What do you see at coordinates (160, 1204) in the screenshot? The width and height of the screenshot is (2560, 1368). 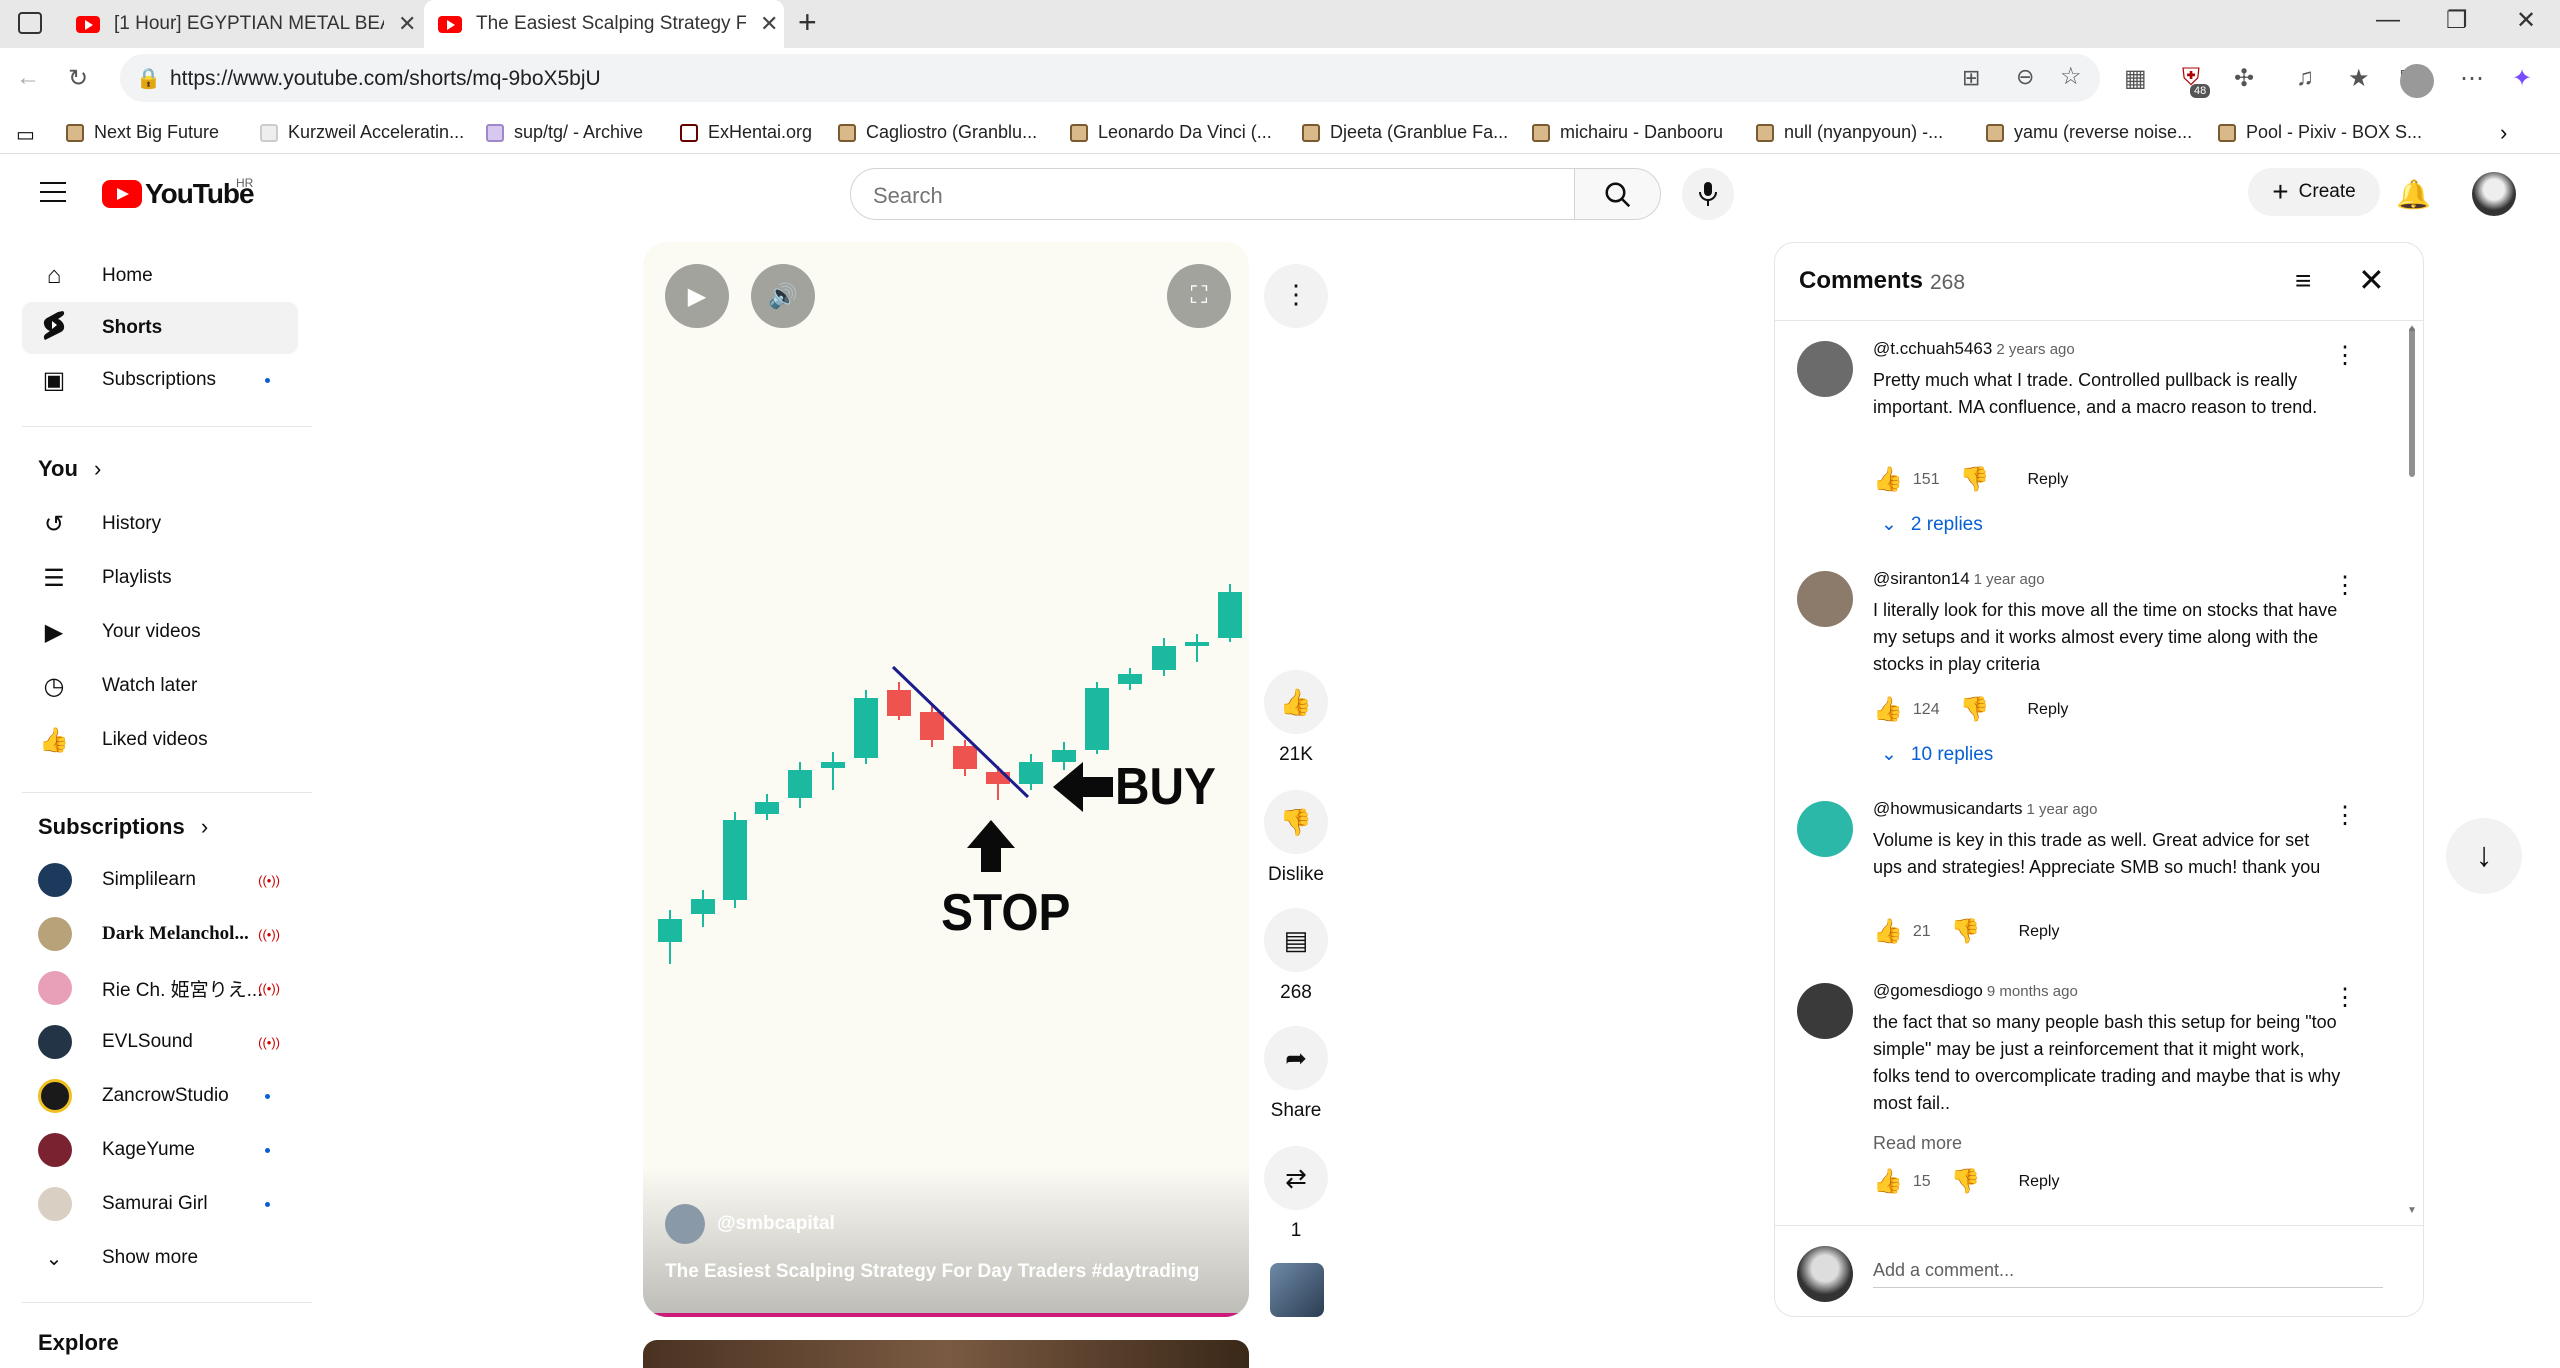 I see `subscription-channel: Samurai Girl` at bounding box center [160, 1204].